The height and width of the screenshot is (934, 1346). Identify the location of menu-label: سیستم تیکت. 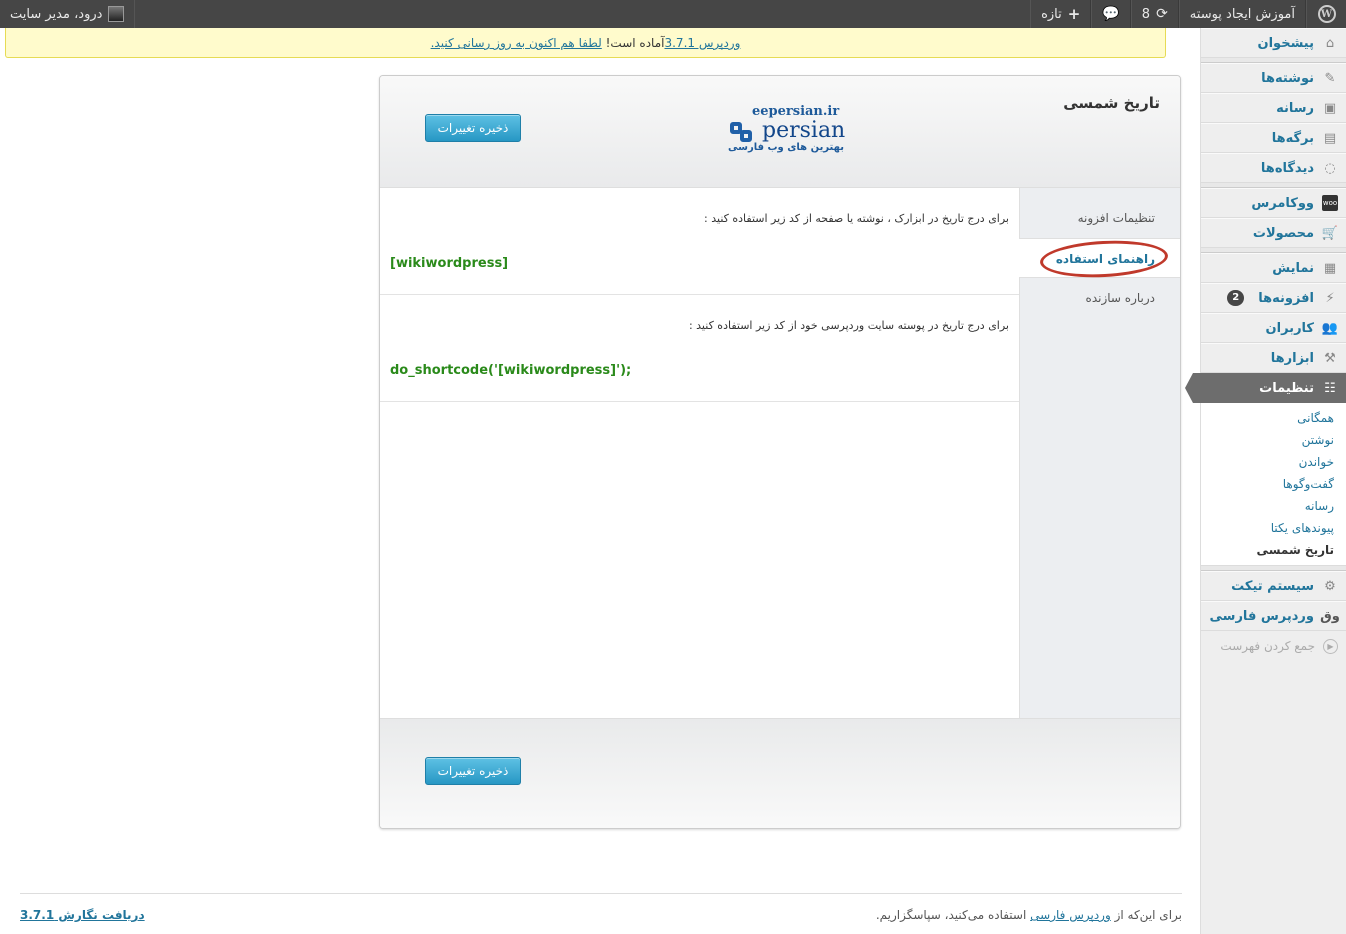
(1272, 586).